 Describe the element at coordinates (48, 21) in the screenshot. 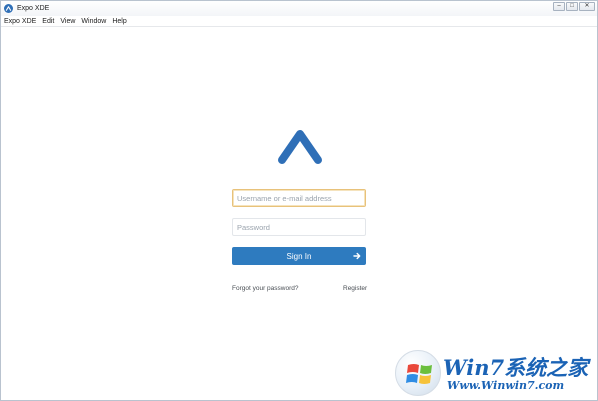

I see `menu-edit: Edit` at that location.